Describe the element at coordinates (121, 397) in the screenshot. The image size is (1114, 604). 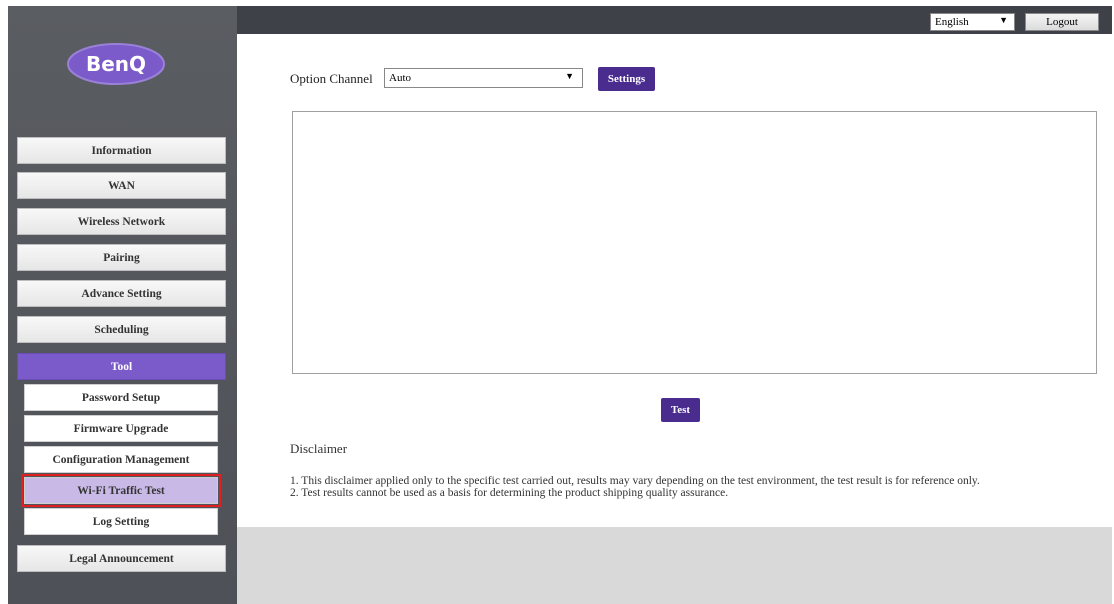
I see `sub-password-setup: Password Setup` at that location.